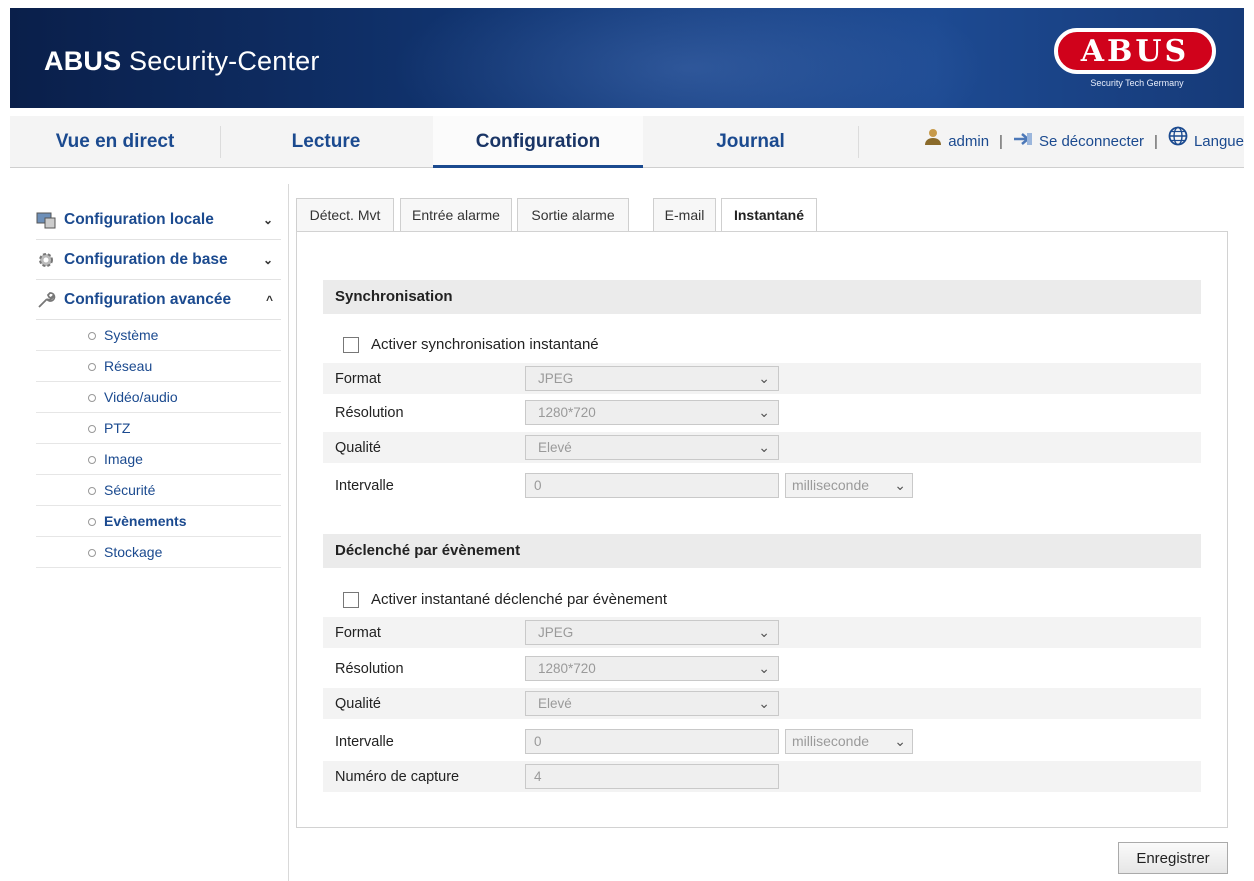 Image resolution: width=1254 pixels, height=881 pixels. Describe the element at coordinates (858, 142) in the screenshot. I see `nav-divider` at that location.